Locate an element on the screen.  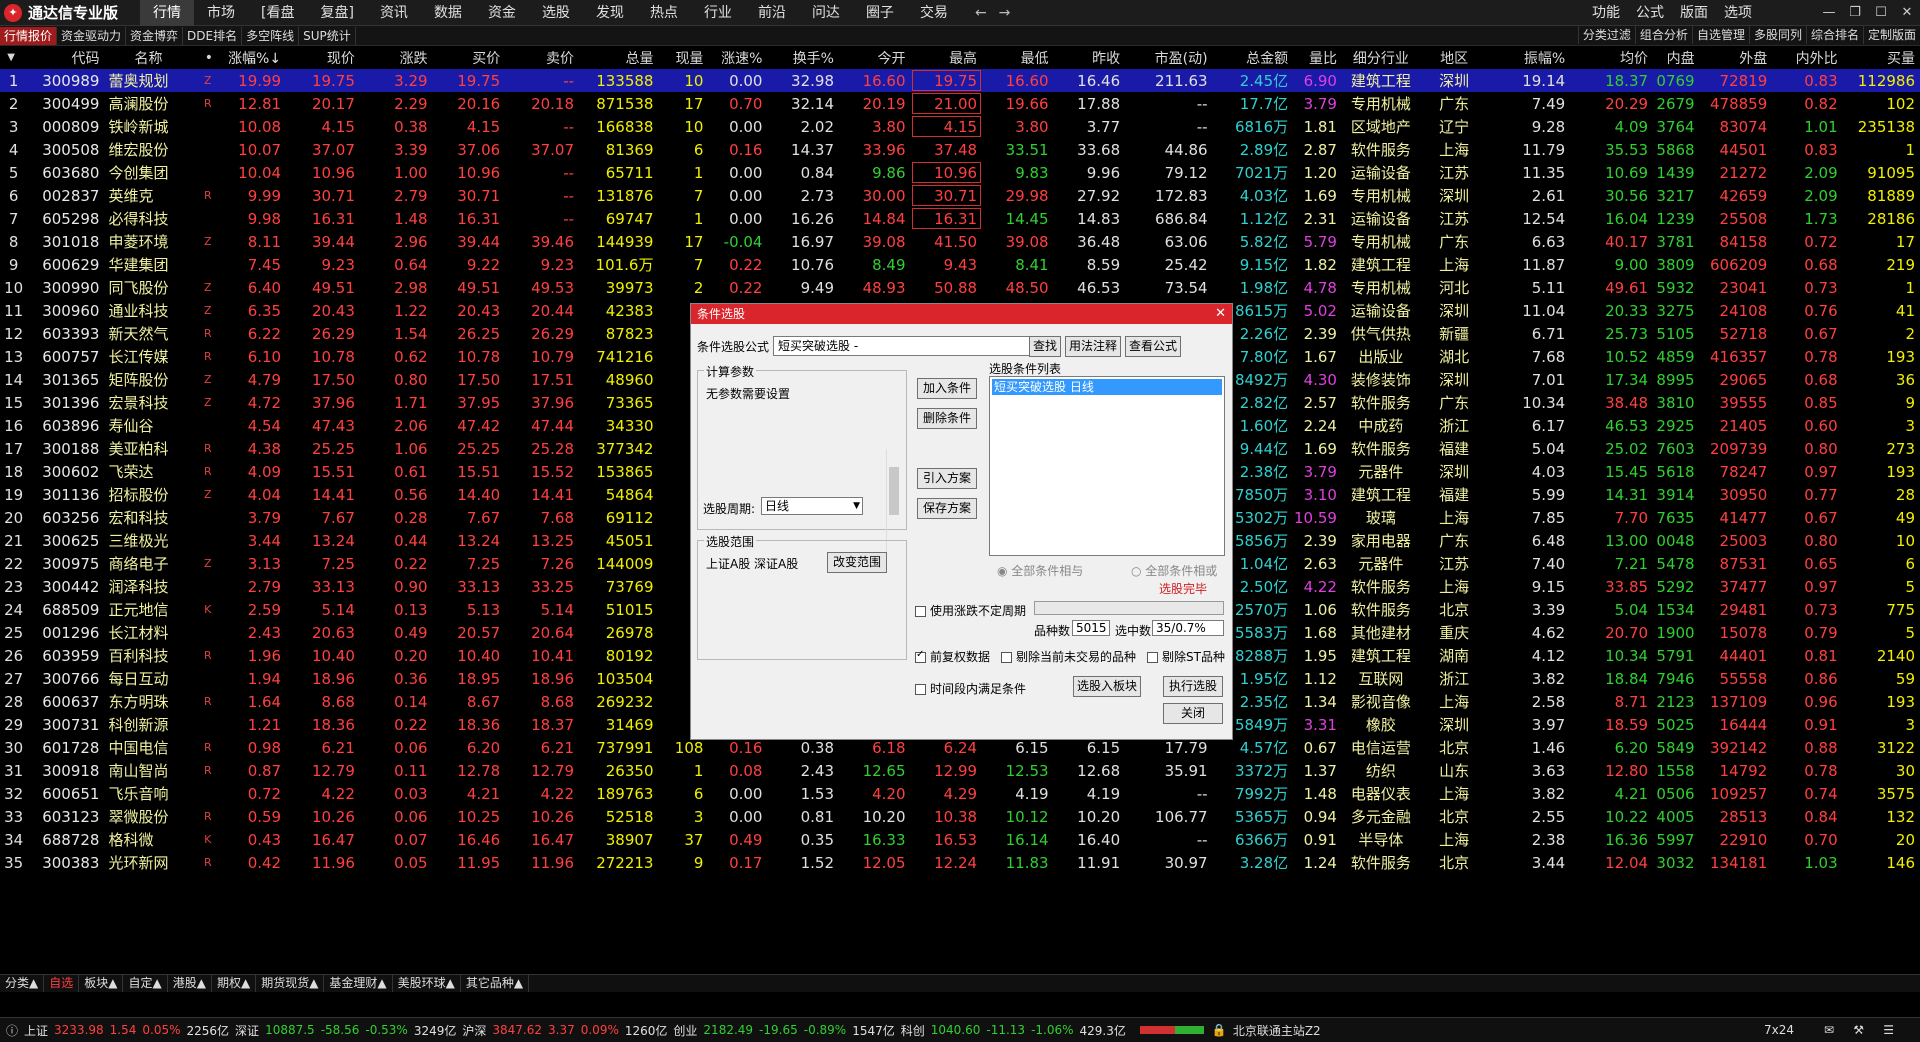
close-window-icon: ✕ is located at coordinates (1907, 13).